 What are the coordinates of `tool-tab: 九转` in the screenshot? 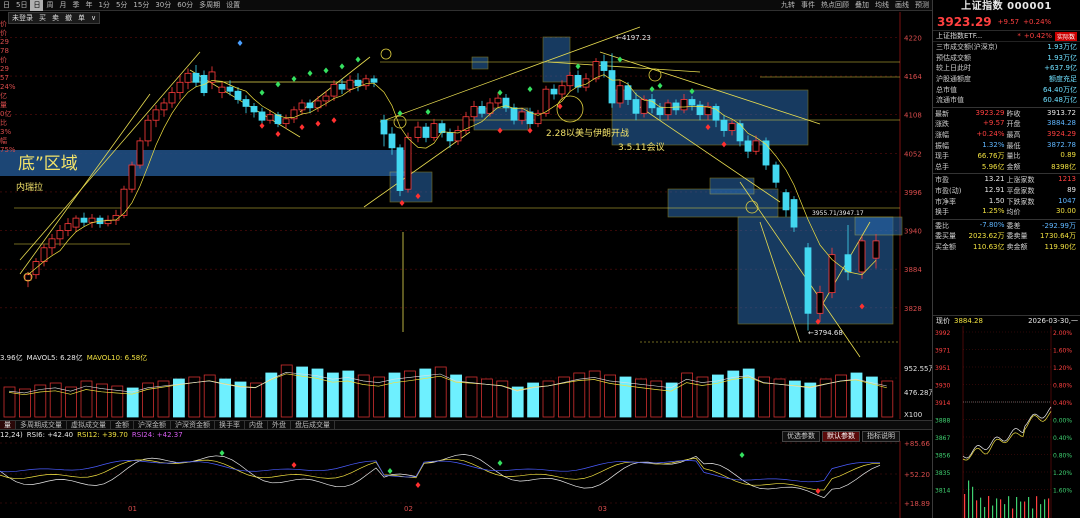 It's located at (788, 5).